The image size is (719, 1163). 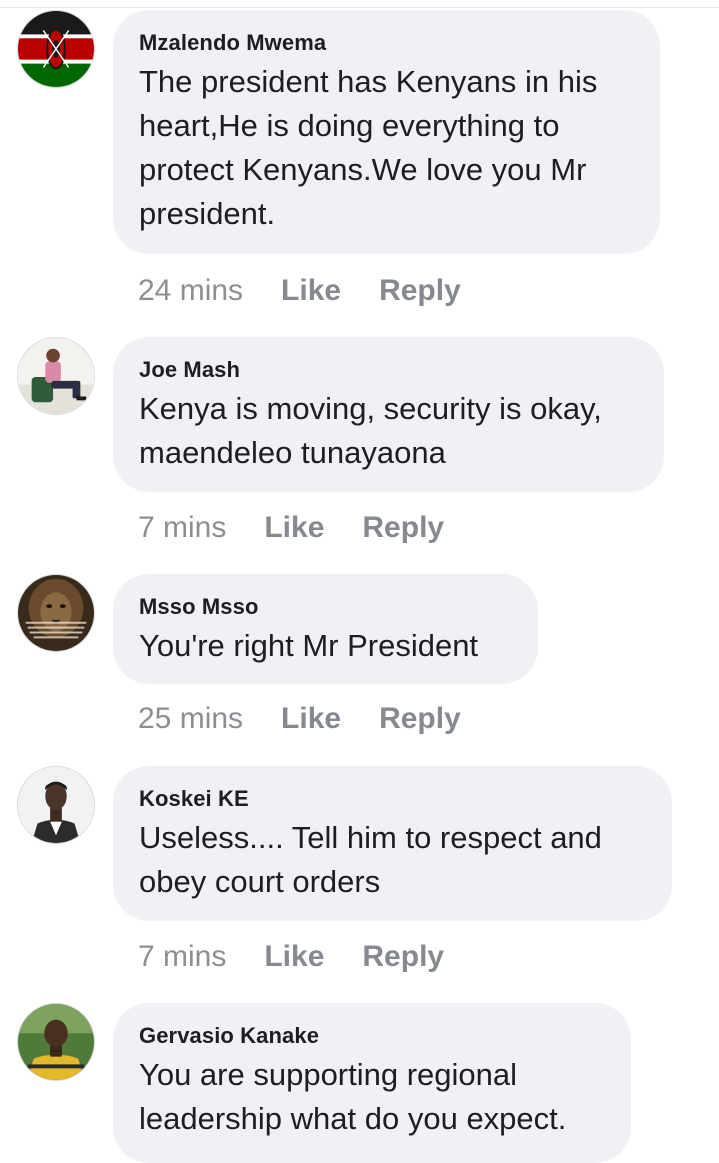 I want to click on comment-time: 25 mins, so click(x=190, y=719).